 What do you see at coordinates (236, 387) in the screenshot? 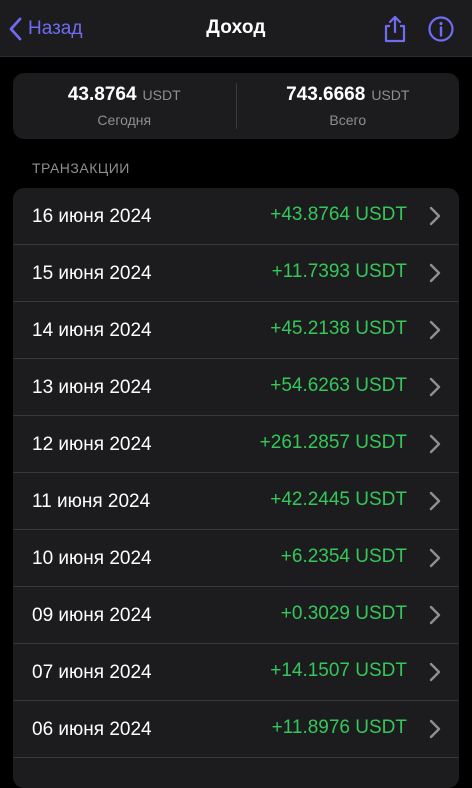
I see `transaction-row: 13 июня 2024 +54.6263 USDT` at bounding box center [236, 387].